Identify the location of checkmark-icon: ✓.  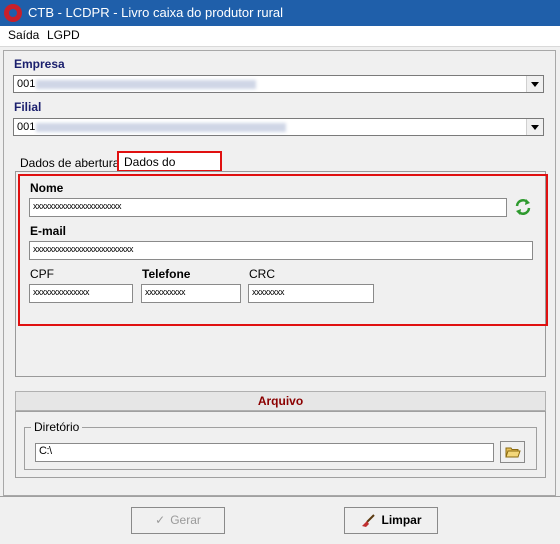
(160, 520).